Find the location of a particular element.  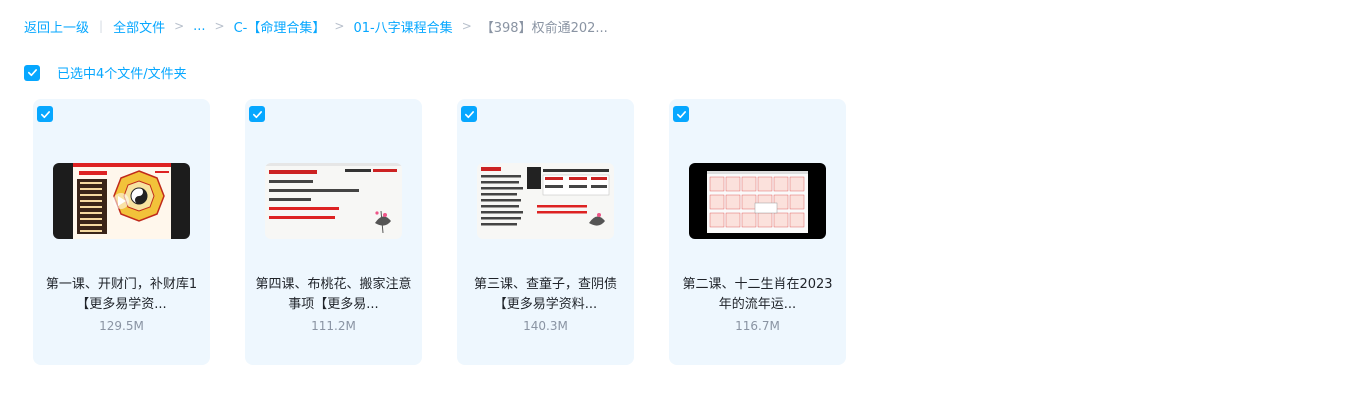

file-size: 116.7M is located at coordinates (757, 326).